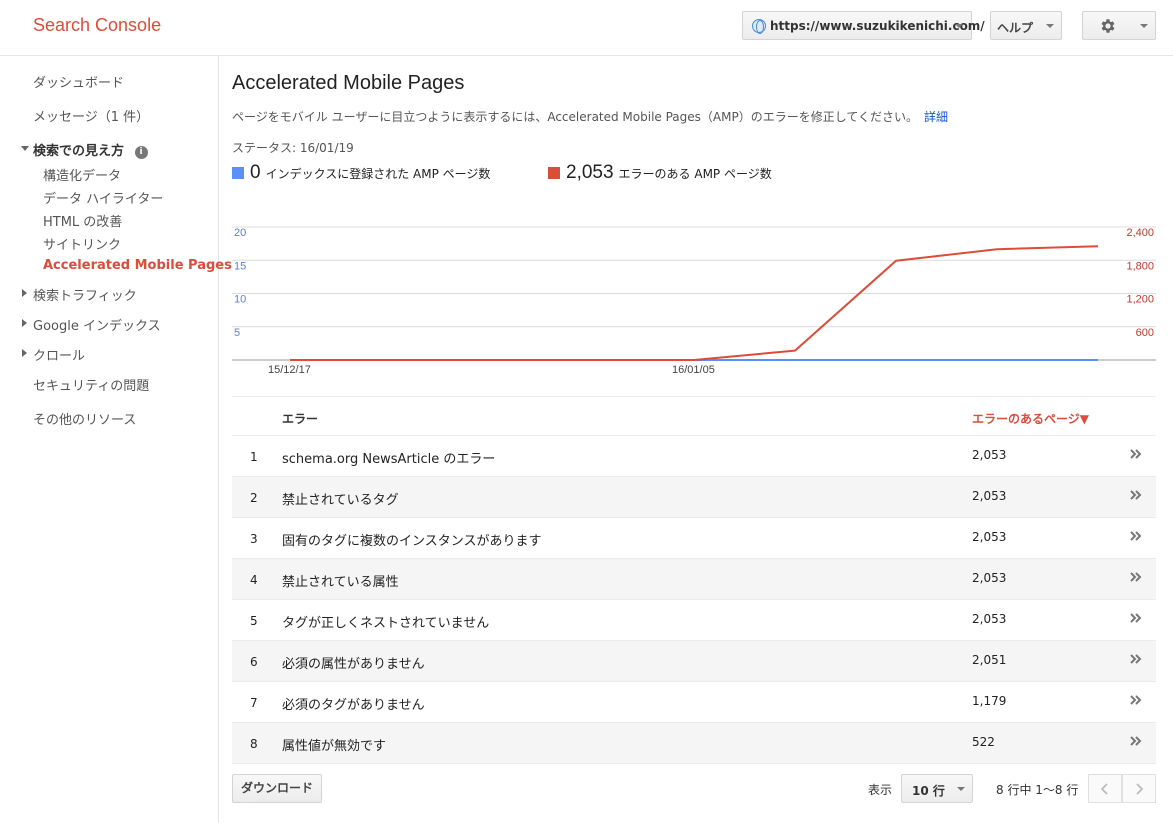  Describe the element at coordinates (293, 148) in the screenshot. I see `status-date: ステータス: 16/01/19` at that location.